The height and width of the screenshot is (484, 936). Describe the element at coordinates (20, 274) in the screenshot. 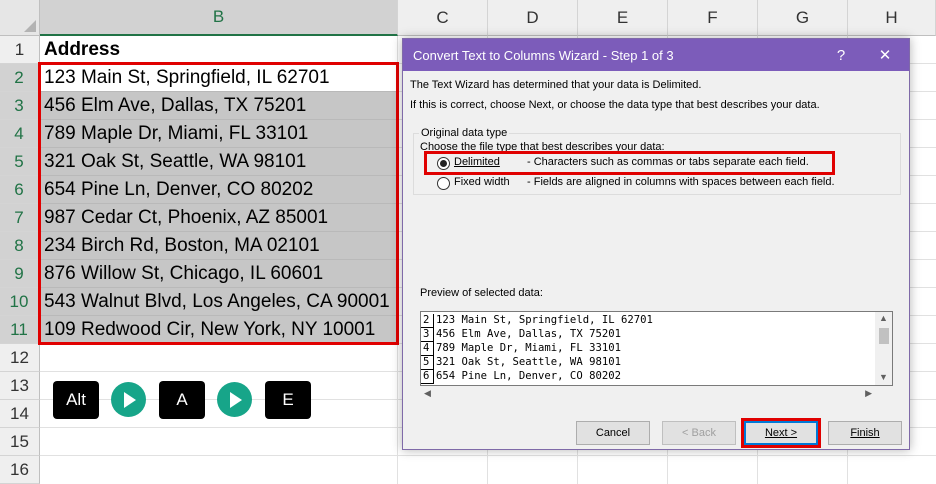

I see `row-header-9: 9` at that location.